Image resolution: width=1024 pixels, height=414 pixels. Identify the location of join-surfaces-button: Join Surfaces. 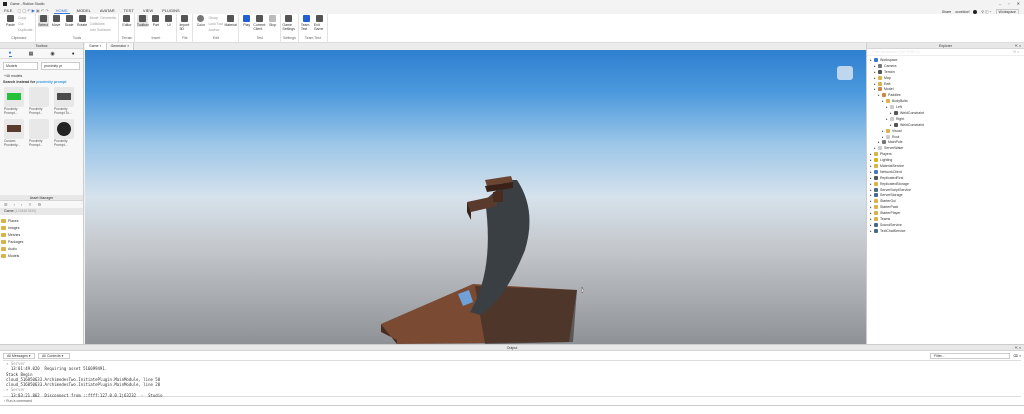
(103, 30).